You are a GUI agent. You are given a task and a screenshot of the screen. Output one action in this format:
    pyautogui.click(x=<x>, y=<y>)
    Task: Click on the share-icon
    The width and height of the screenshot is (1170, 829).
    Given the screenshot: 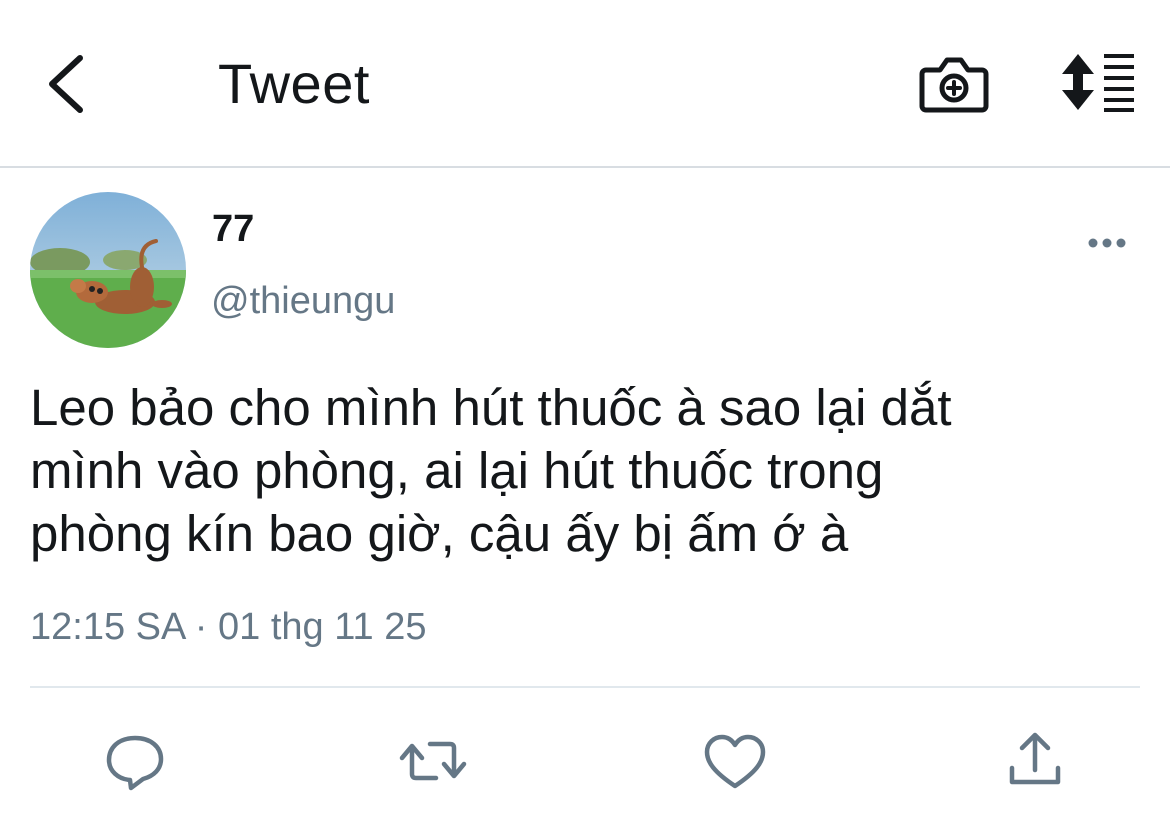 What is the action you would take?
    pyautogui.click(x=1035, y=758)
    